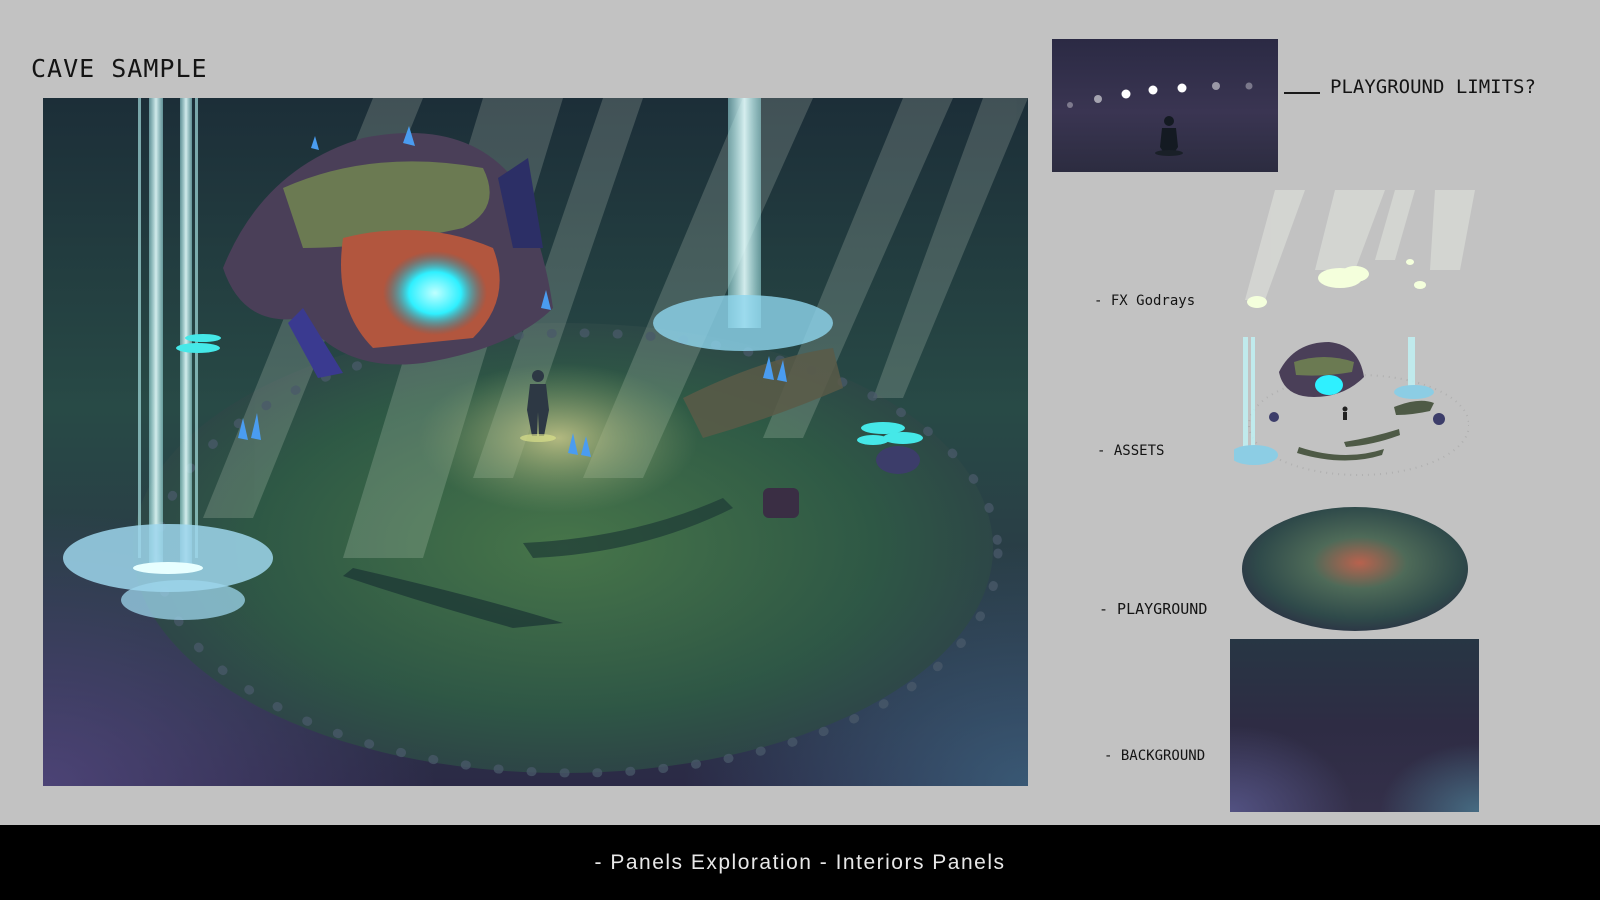 This screenshot has height=900, width=1600. What do you see at coordinates (1131, 451) in the screenshot?
I see `assets-label: - ASSETS` at bounding box center [1131, 451].